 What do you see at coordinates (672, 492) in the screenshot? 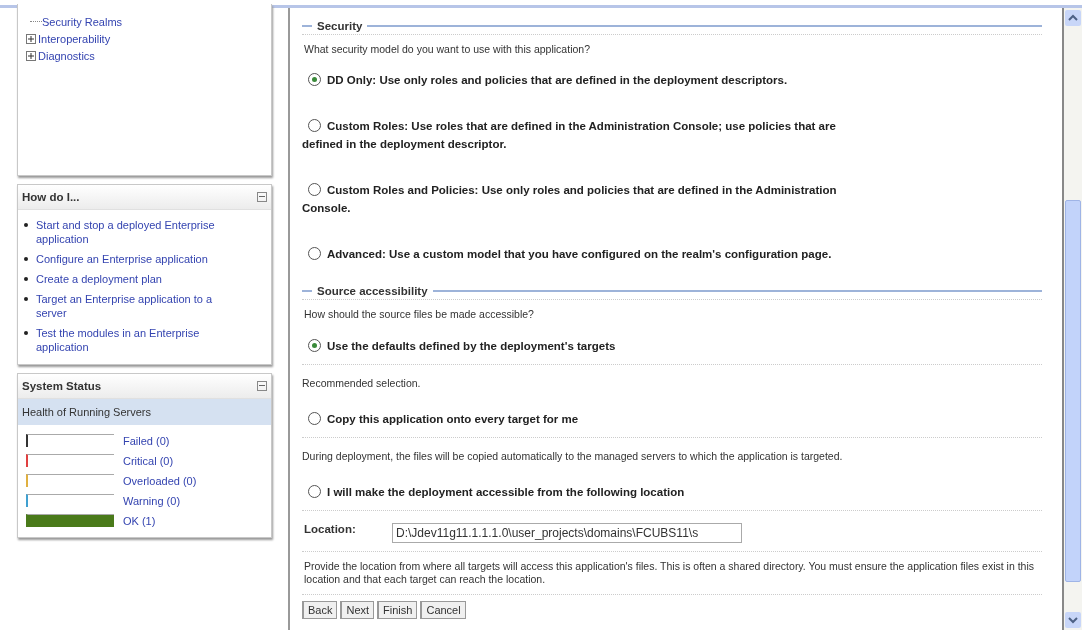
I see `radio-option: I will make the deployment accessible from the following location` at bounding box center [672, 492].